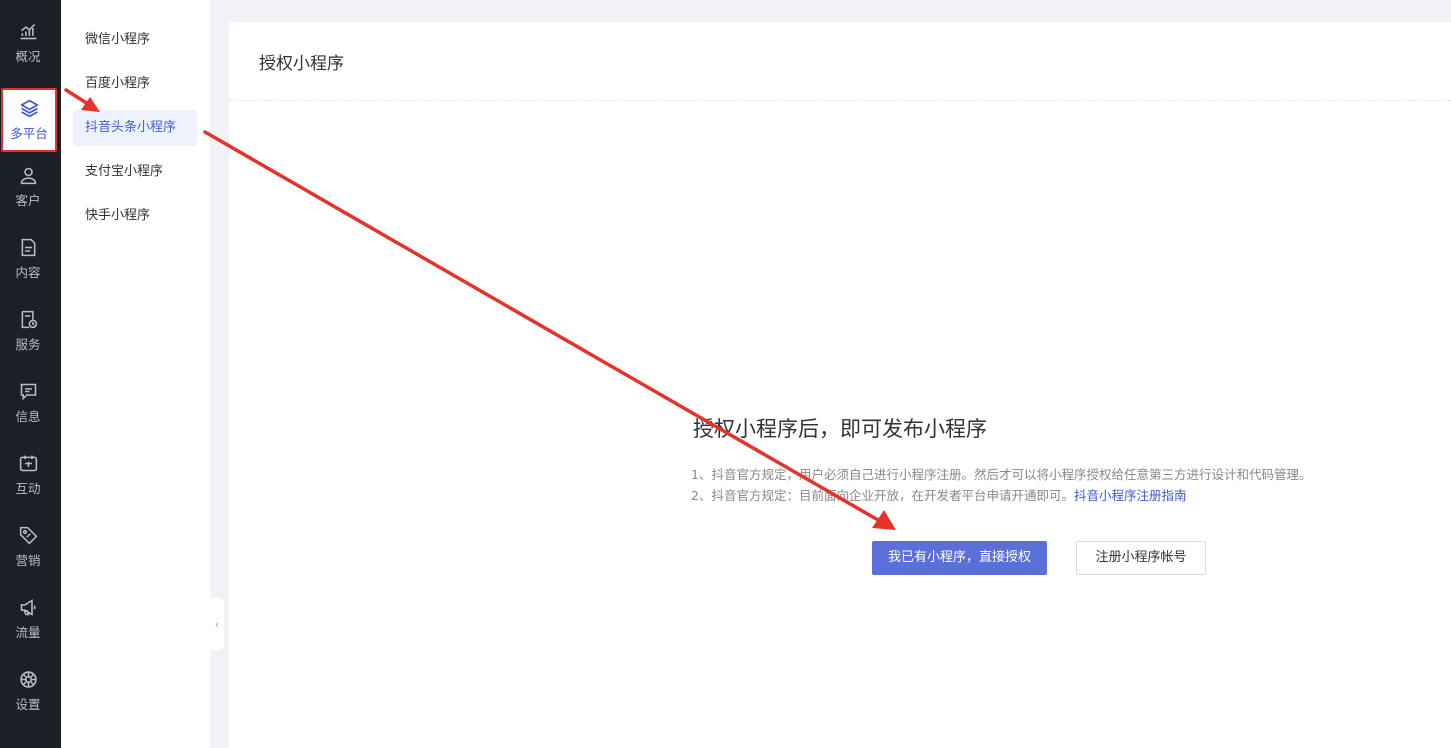  What do you see at coordinates (28, 344) in the screenshot?
I see `rail-item-label: 服务` at bounding box center [28, 344].